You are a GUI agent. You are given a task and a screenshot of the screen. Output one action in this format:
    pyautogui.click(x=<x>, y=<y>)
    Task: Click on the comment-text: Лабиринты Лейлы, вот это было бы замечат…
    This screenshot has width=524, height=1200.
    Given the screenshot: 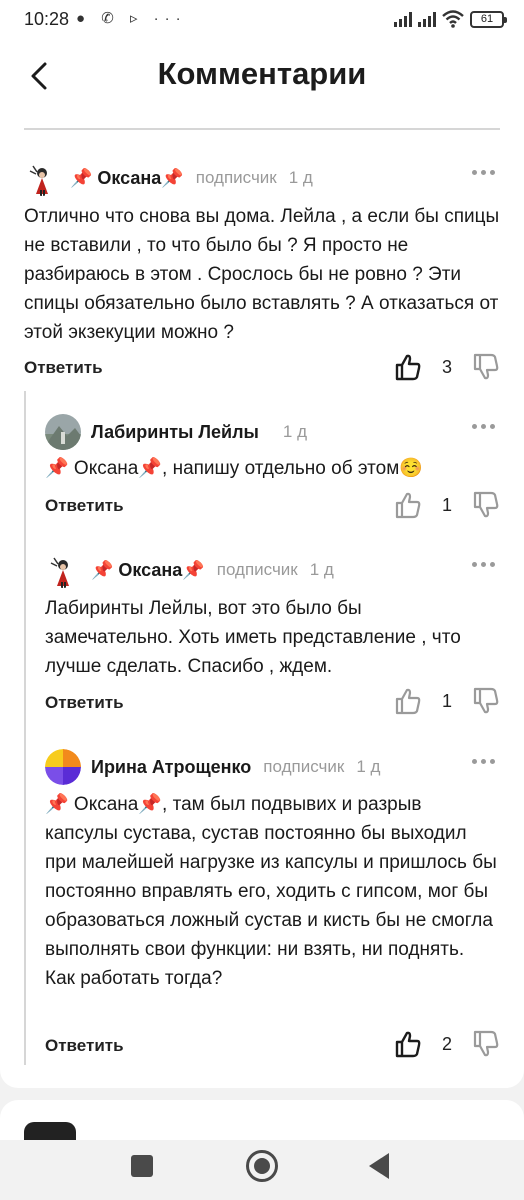 What is the action you would take?
    pyautogui.click(x=253, y=637)
    